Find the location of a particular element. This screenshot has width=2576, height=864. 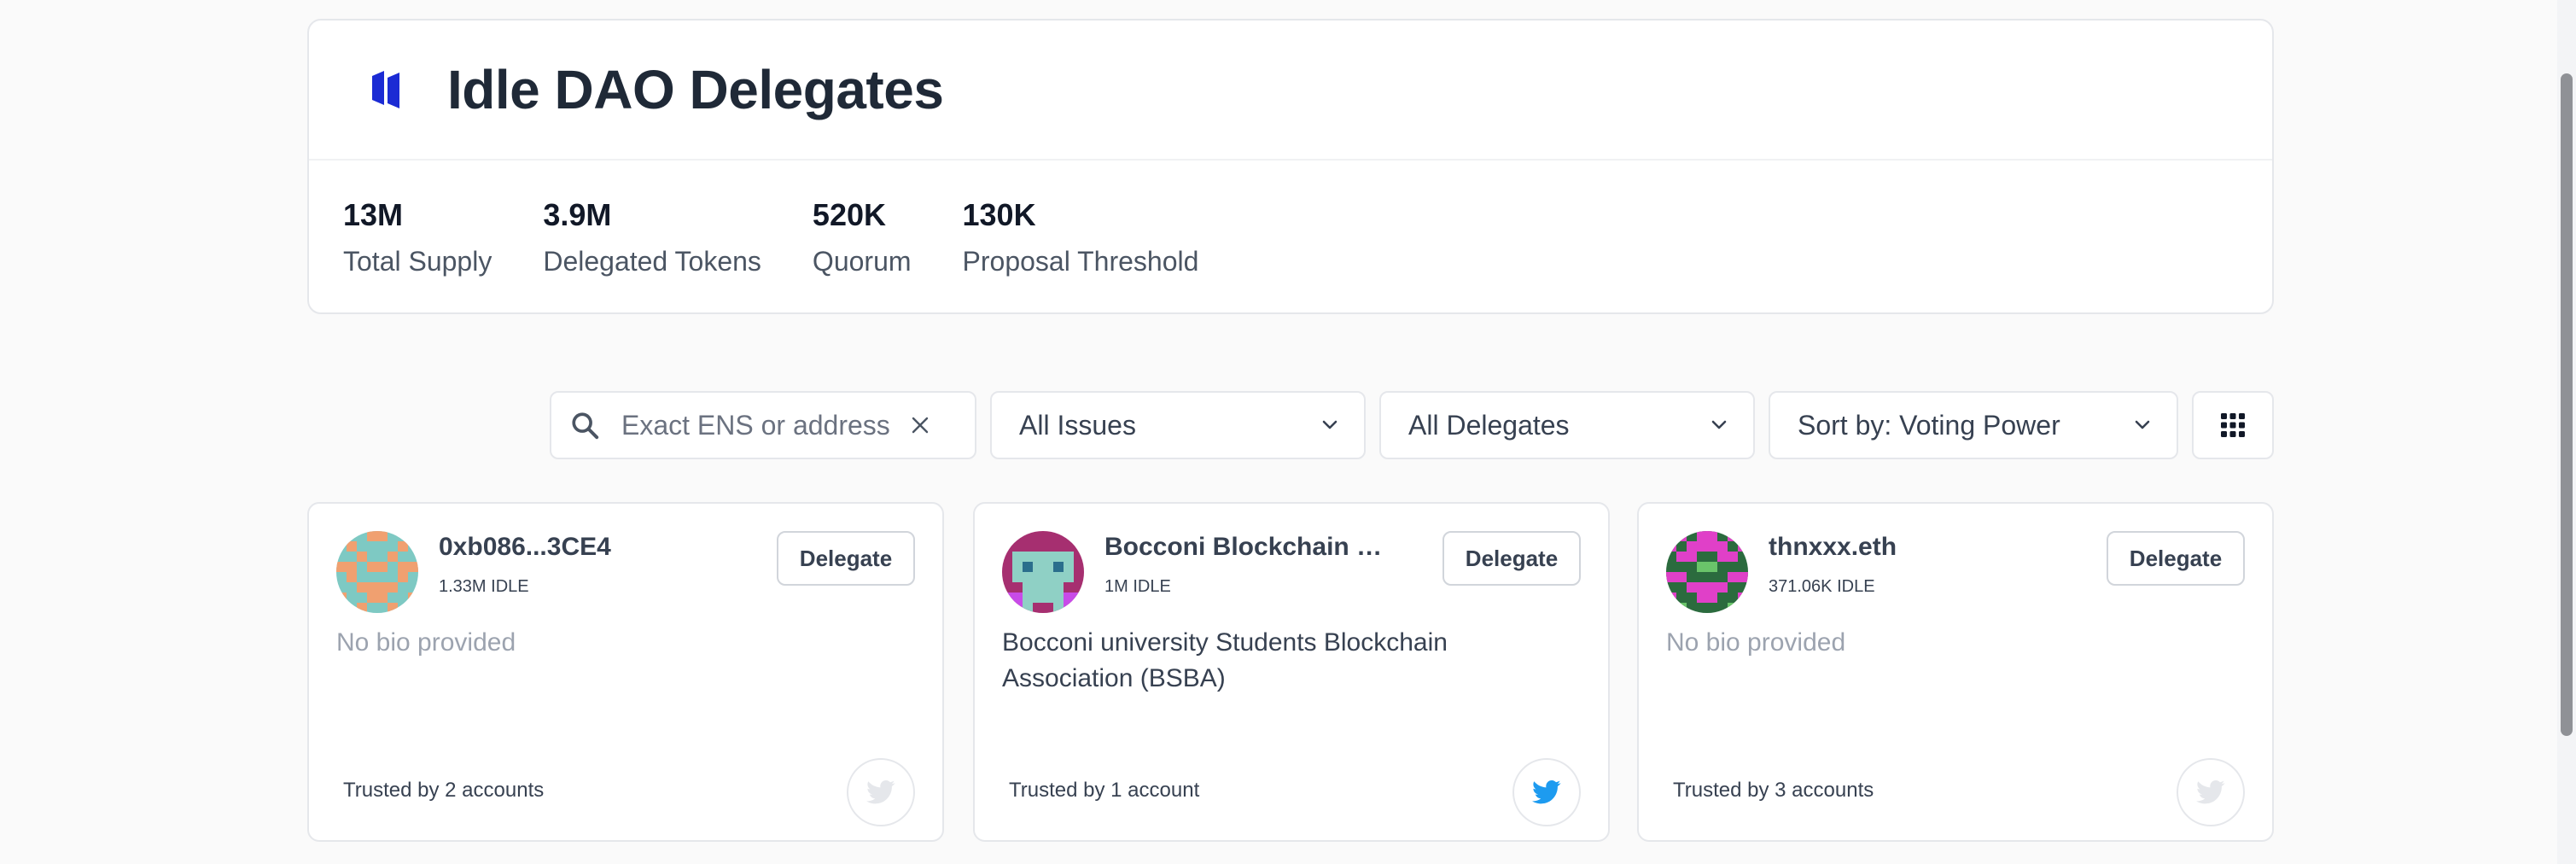

search-box is located at coordinates (763, 425).